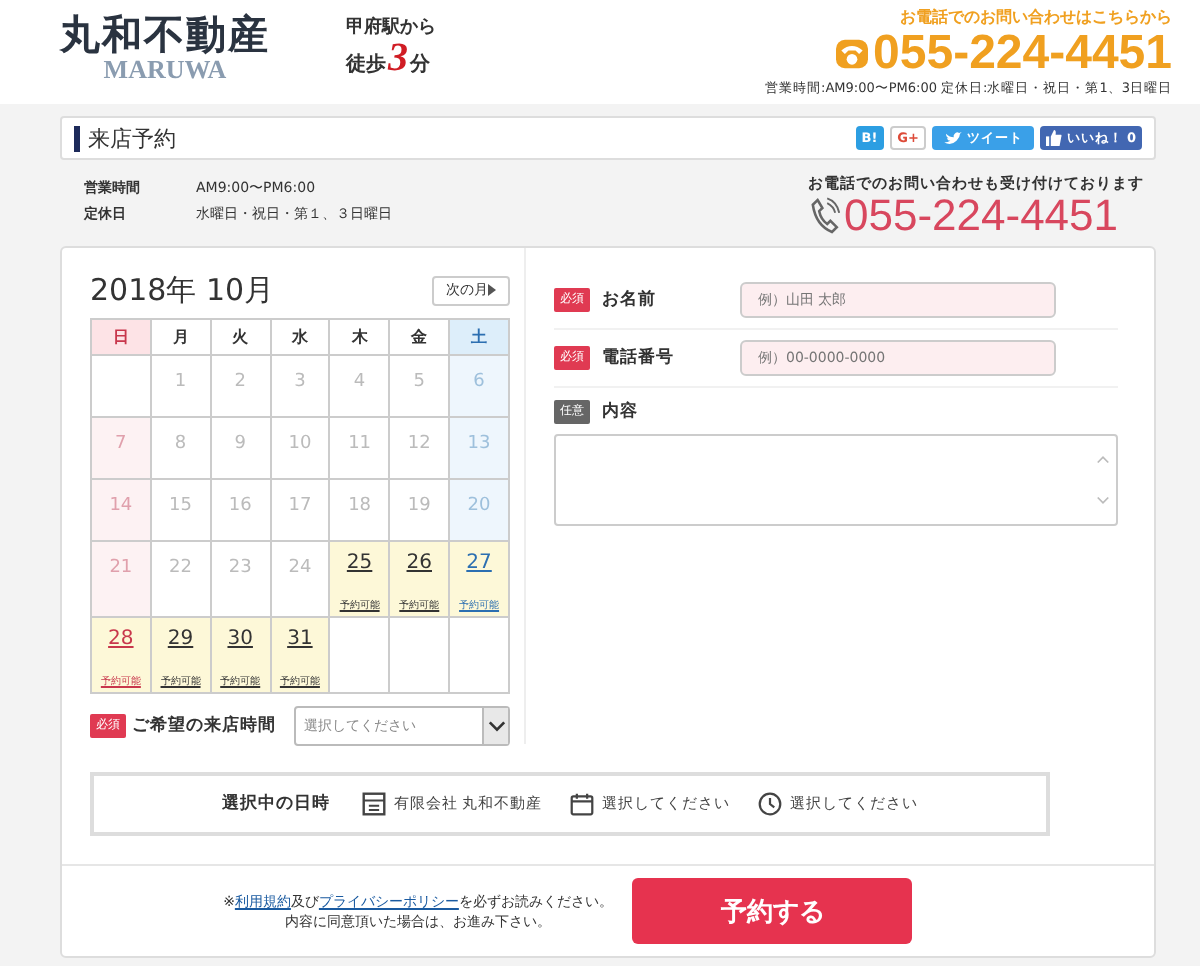 Image resolution: width=1200 pixels, height=966 pixels. Describe the element at coordinates (300, 567) in the screenshot. I see `day-number: 24` at that location.